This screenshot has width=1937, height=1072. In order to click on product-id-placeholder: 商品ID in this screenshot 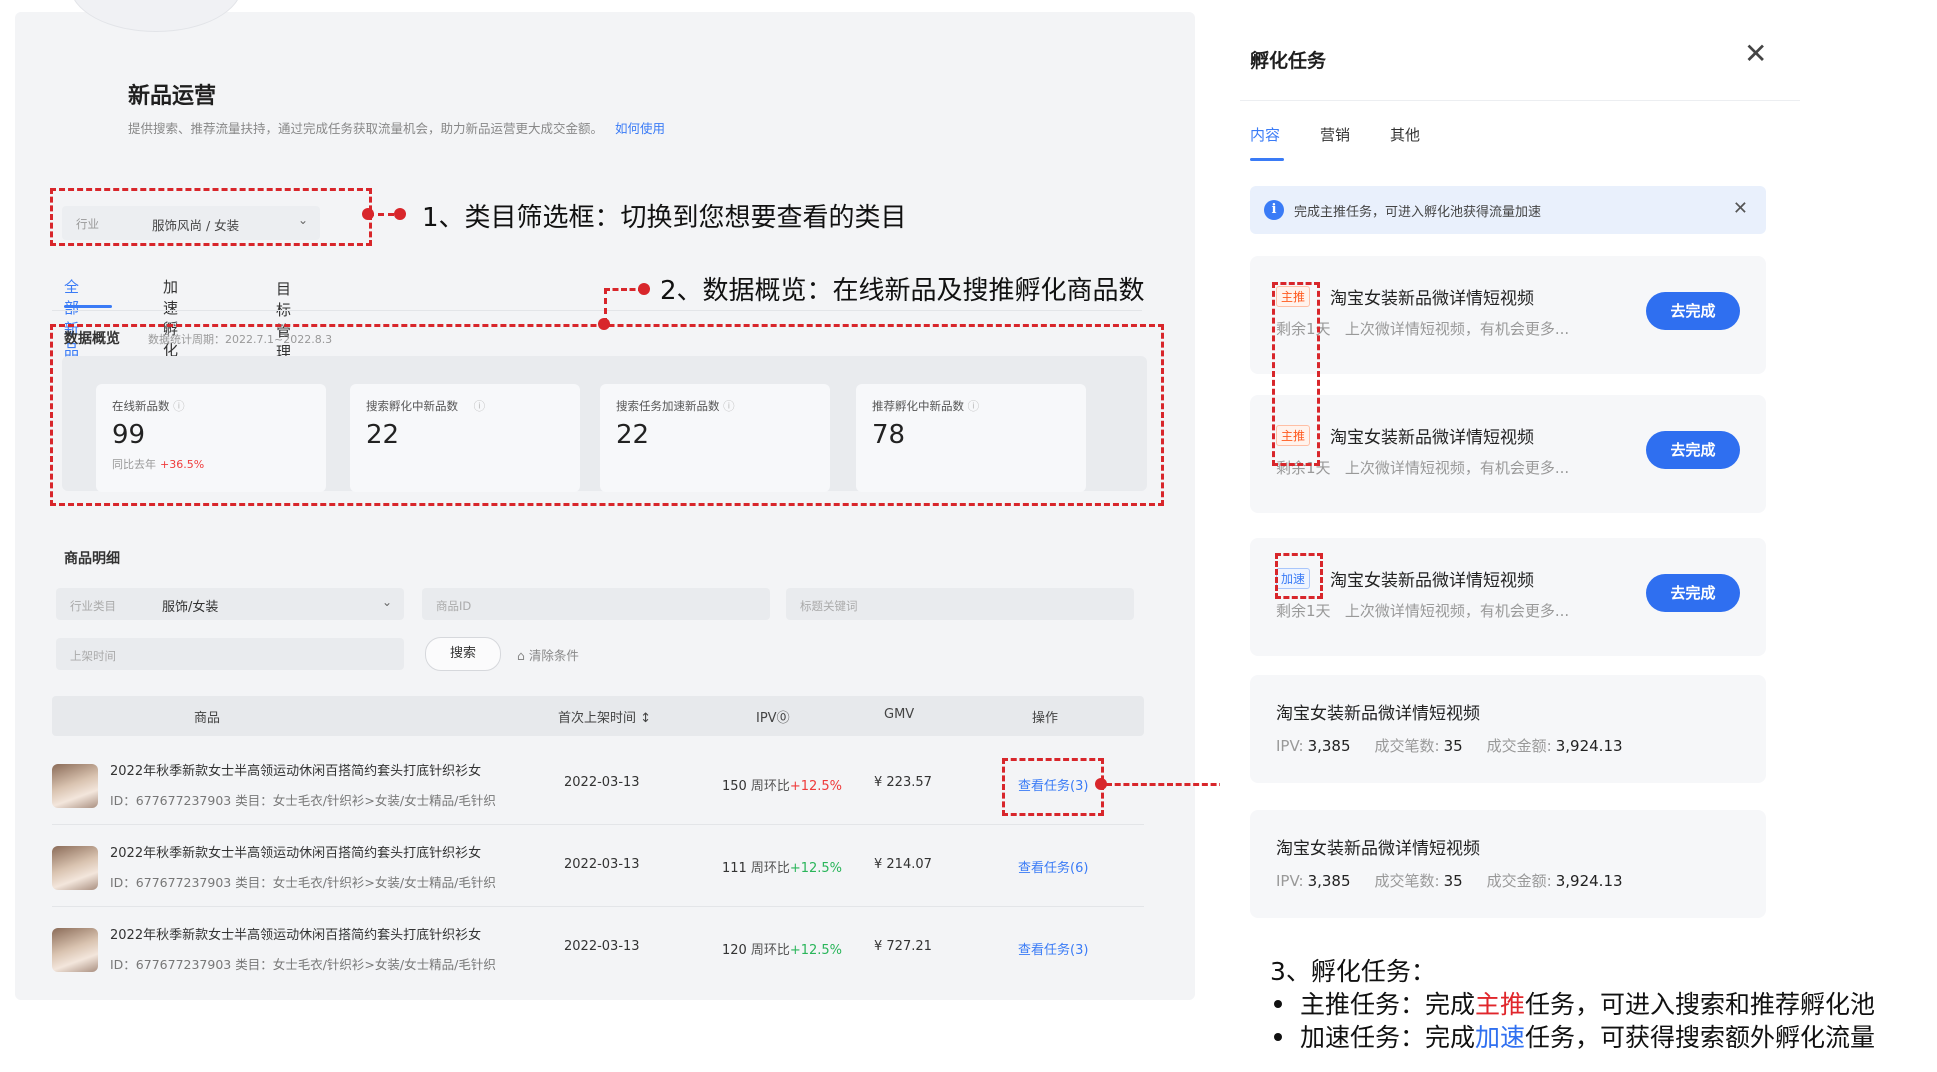, I will do `click(454, 606)`.